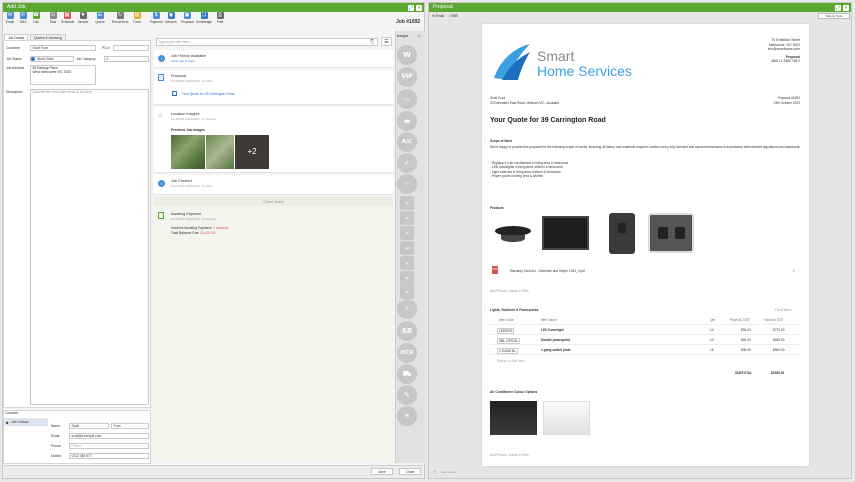 The height and width of the screenshot is (482, 855). I want to click on badge-ac: A/C, so click(407, 142).